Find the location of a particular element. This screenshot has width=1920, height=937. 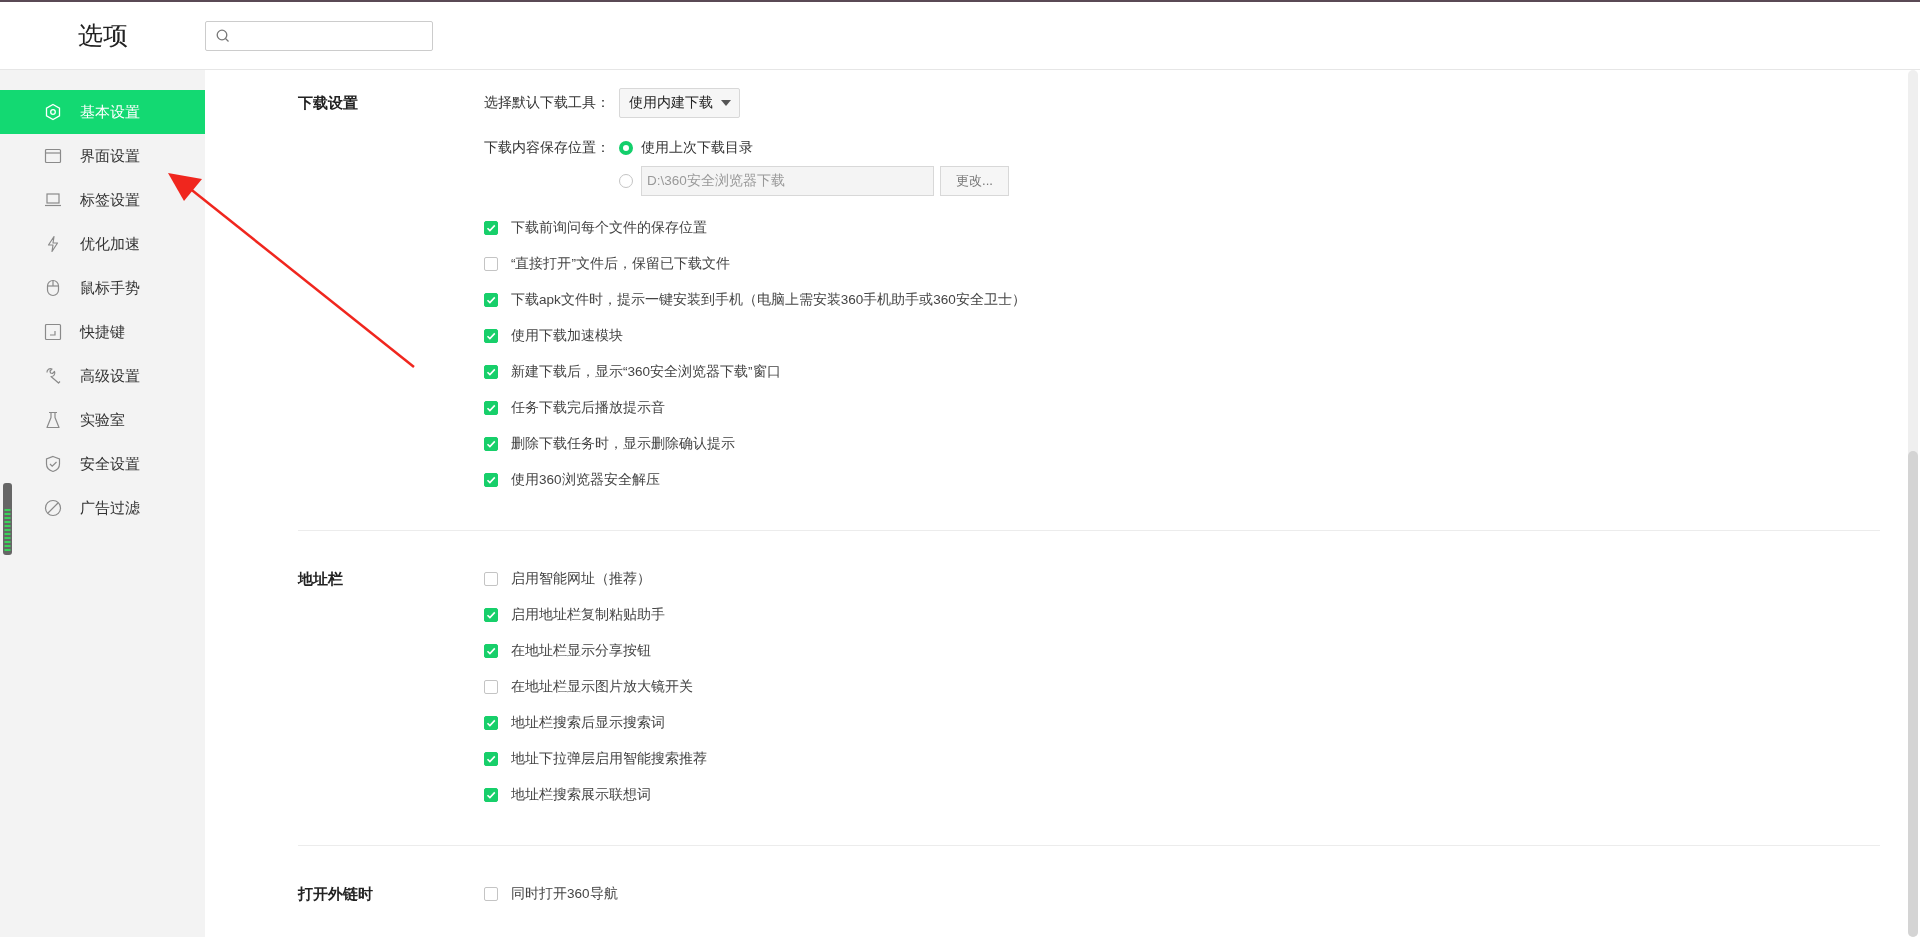

checkbox-label: 使用360浏览器安全解压 is located at coordinates (585, 480).